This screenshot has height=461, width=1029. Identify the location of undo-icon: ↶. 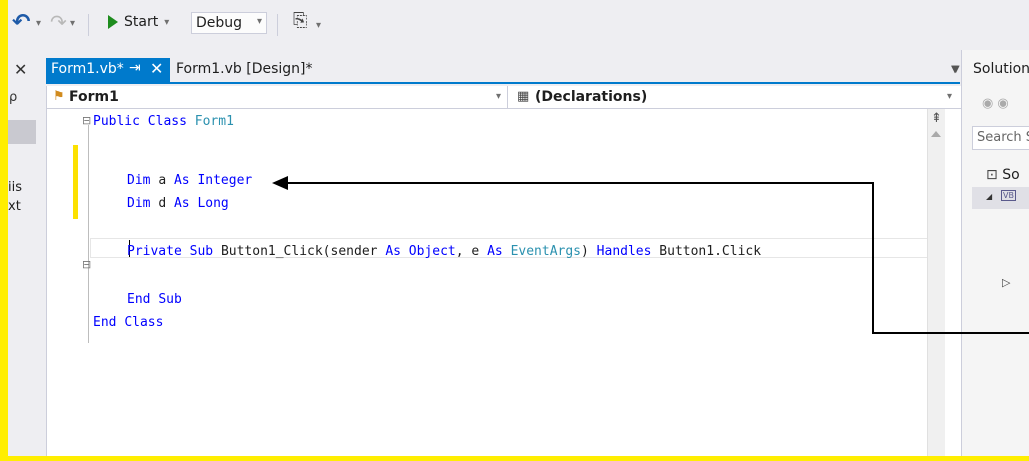
(21, 22).